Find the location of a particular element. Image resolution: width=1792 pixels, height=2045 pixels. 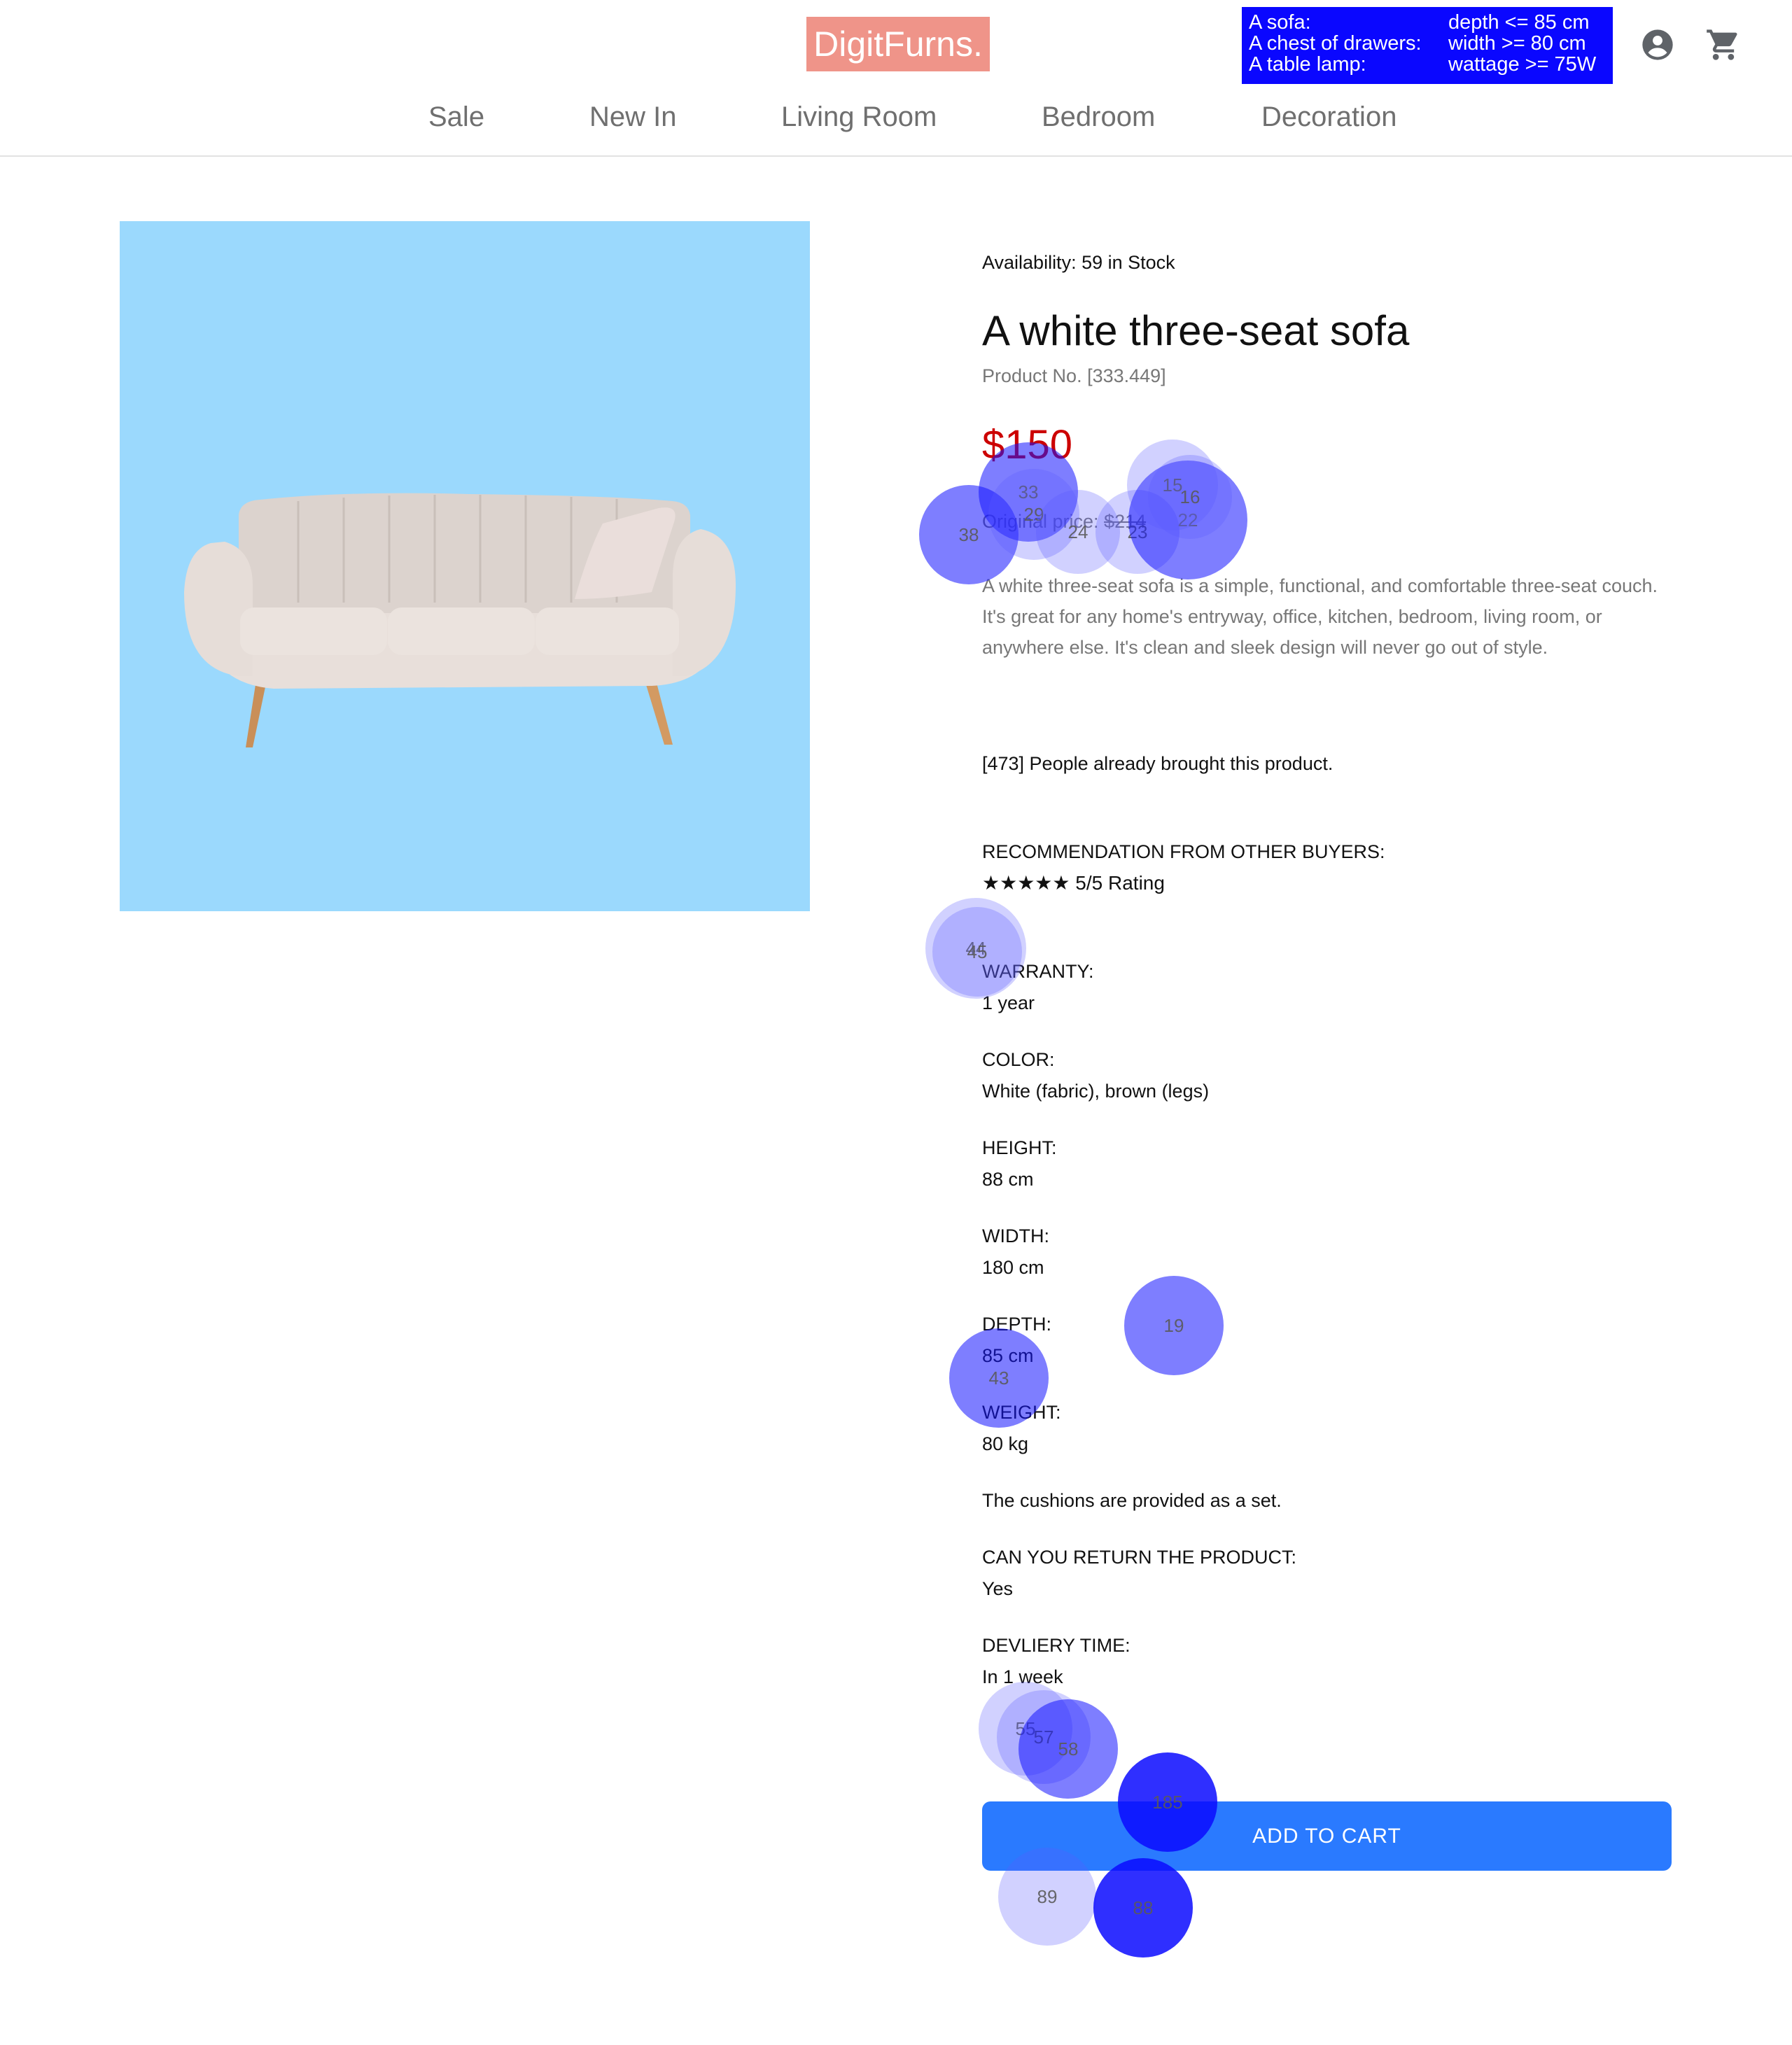

product-number: Product No. [333.449] is located at coordinates (1074, 375).